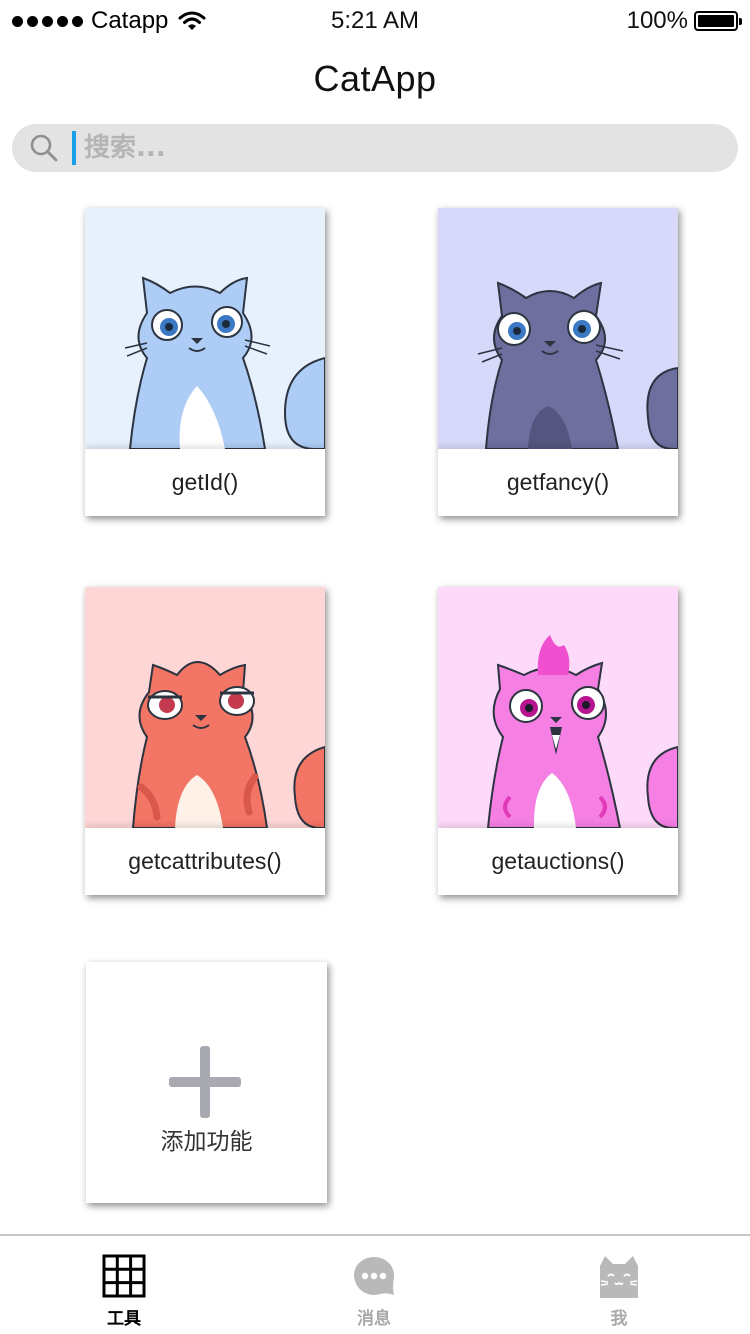 This screenshot has width=750, height=1334. I want to click on status-bar: Catapp 5:21 AM 100%, so click(375, 21).